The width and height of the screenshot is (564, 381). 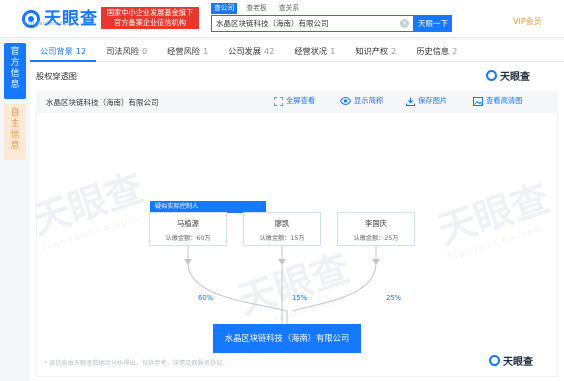 What do you see at coordinates (15, 52) in the screenshot?
I see `side-tab-char: 官` at bounding box center [15, 52].